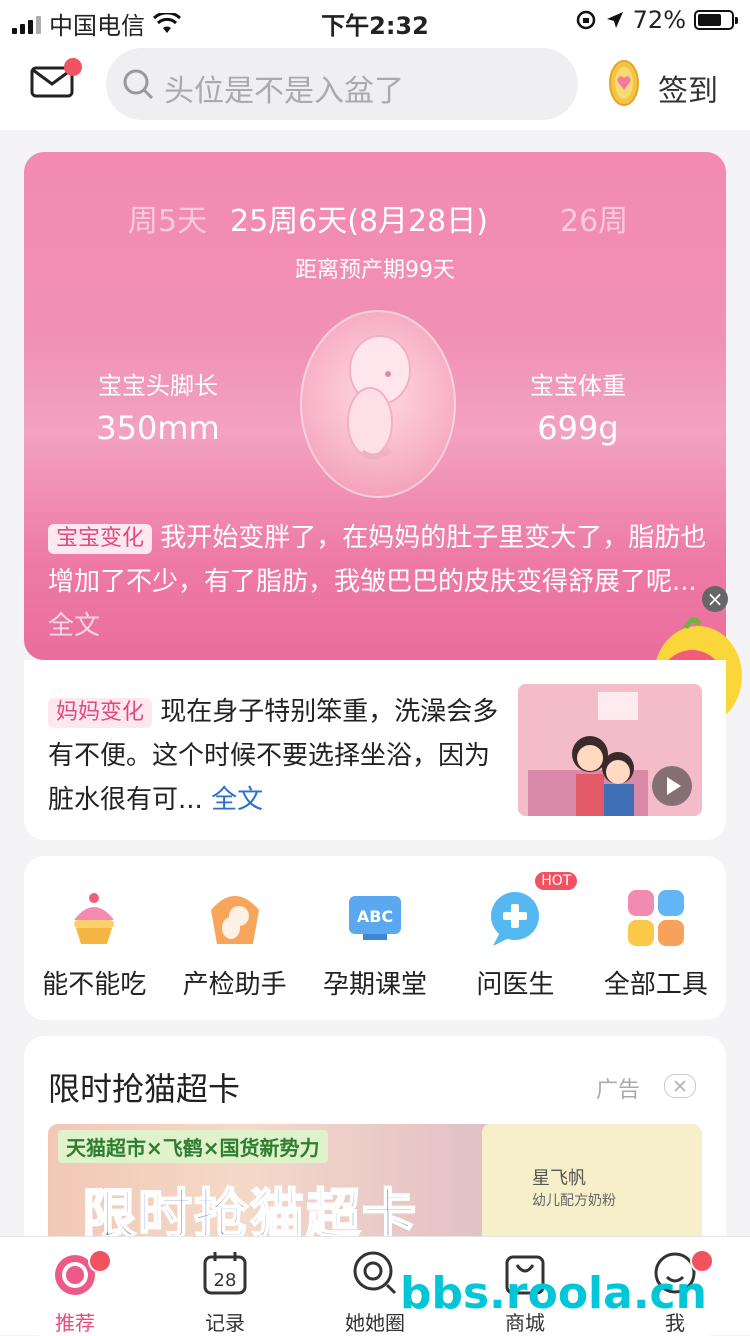 The image size is (750, 1336). Describe the element at coordinates (375, 270) in the screenshot. I see `due-date-countdown: 距离预产期99天` at that location.